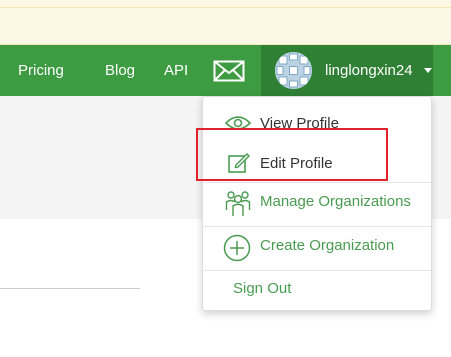 The image size is (451, 357). I want to click on user-menu-toggle: linglongxin24, so click(347, 70).